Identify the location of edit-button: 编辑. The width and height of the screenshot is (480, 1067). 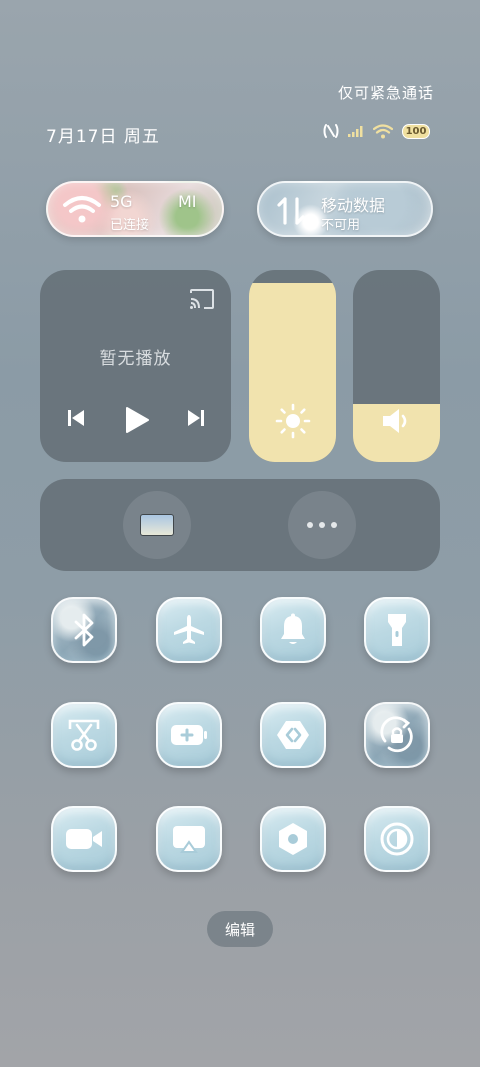
(240, 929).